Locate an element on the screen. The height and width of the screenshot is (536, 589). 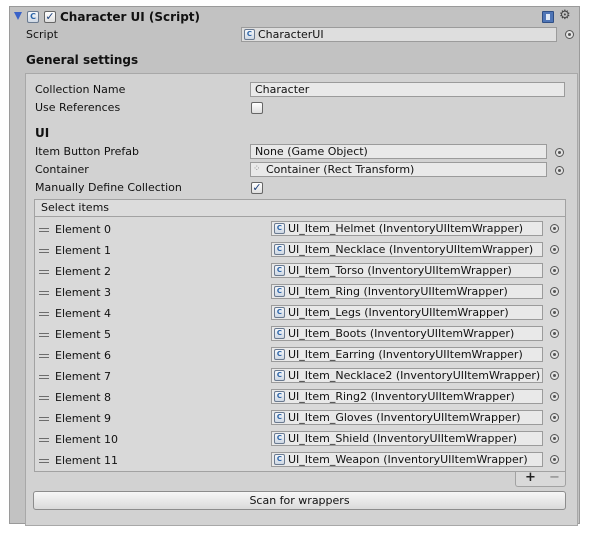
element-label: Element 7 is located at coordinates (83, 376).